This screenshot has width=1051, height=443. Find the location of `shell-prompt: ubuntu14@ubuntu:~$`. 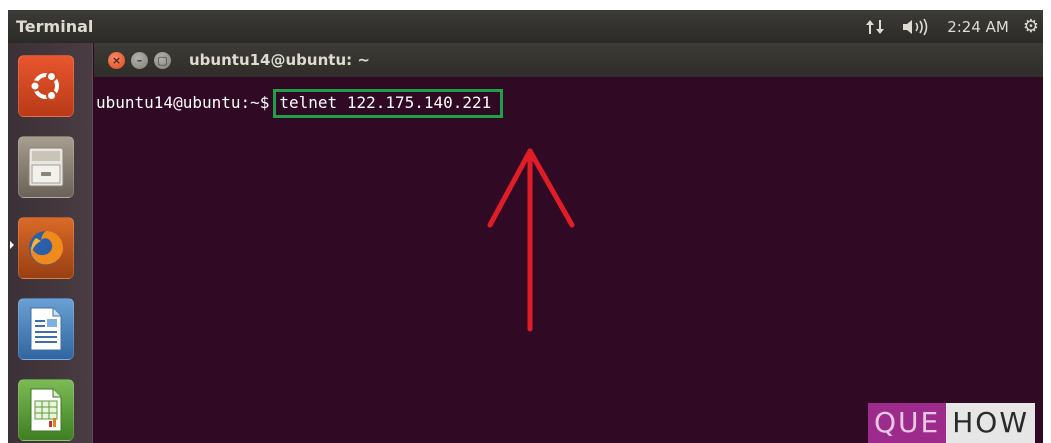

shell-prompt: ubuntu14@ubuntu:~$ is located at coordinates (183, 102).